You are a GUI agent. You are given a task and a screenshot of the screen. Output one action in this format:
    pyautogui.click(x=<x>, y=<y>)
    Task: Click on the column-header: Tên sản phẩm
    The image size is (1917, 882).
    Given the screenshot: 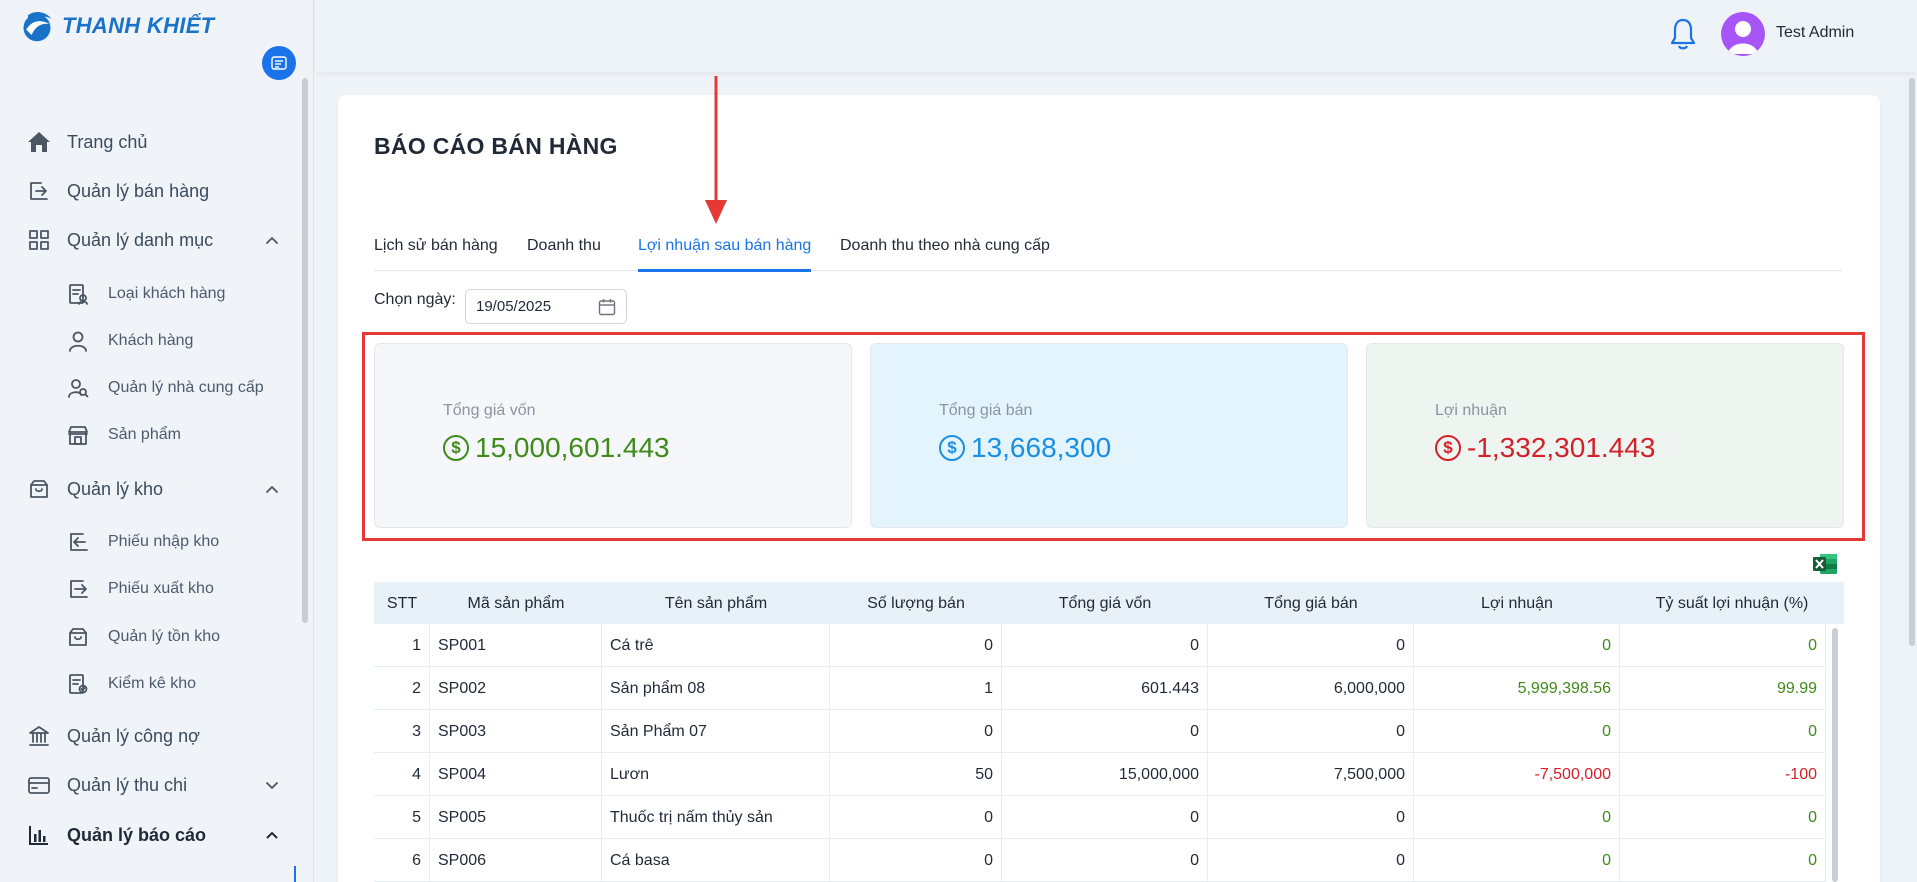 What is the action you would take?
    pyautogui.click(x=716, y=604)
    